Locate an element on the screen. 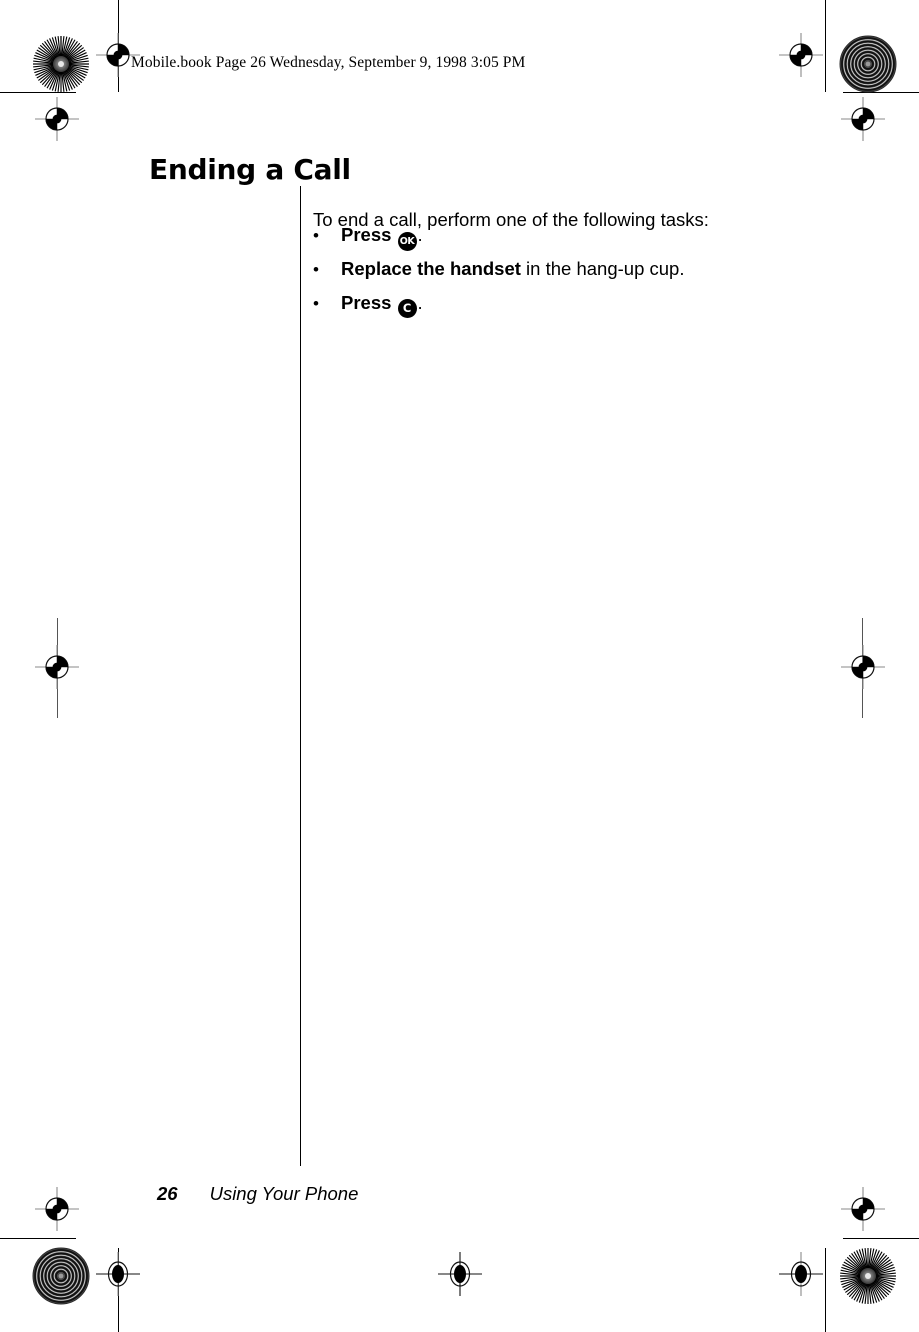 The image size is (919, 1332). crop-line-left-top-horizontal is located at coordinates (38, 92).